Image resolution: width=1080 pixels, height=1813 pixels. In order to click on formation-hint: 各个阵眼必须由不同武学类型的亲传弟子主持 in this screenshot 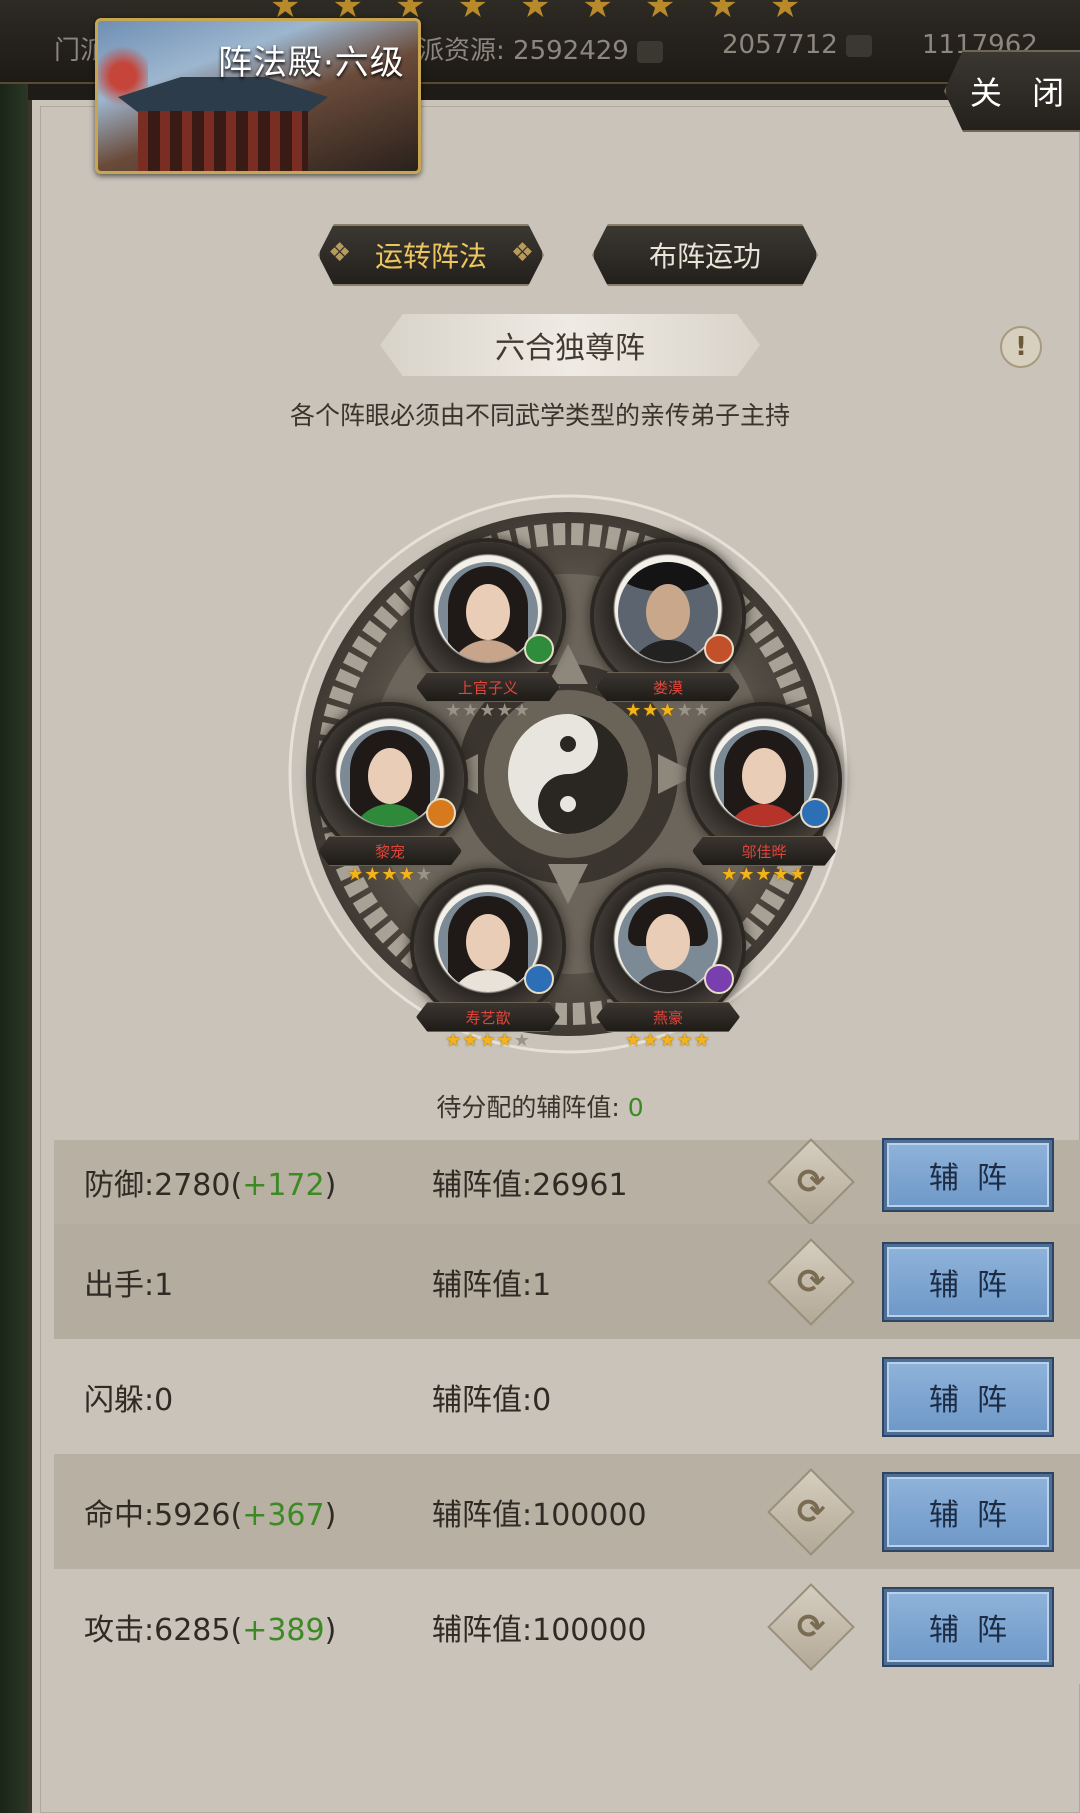, I will do `click(539, 415)`.